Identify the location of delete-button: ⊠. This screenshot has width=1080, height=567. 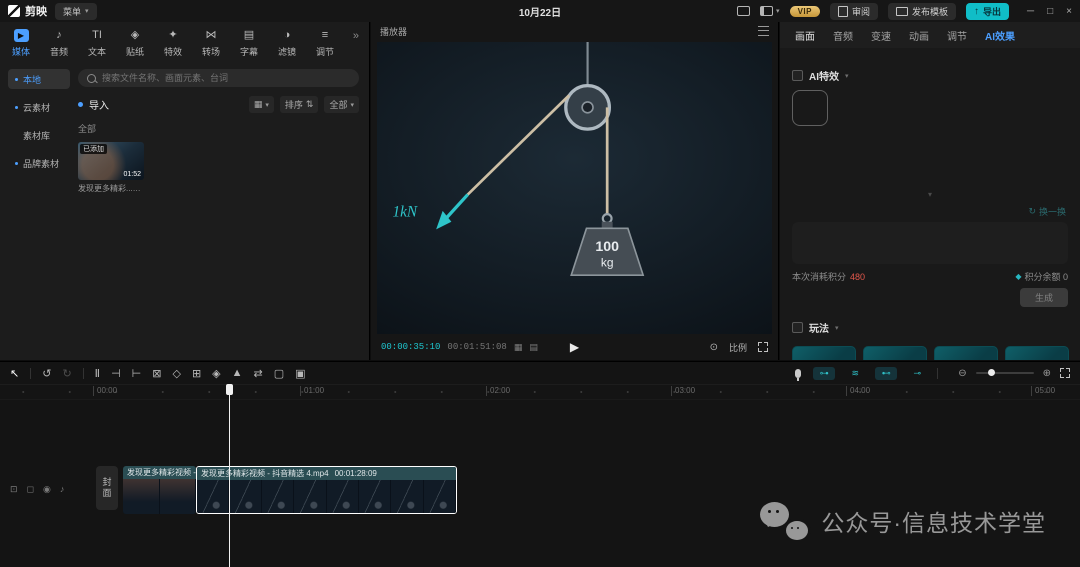
(156, 373).